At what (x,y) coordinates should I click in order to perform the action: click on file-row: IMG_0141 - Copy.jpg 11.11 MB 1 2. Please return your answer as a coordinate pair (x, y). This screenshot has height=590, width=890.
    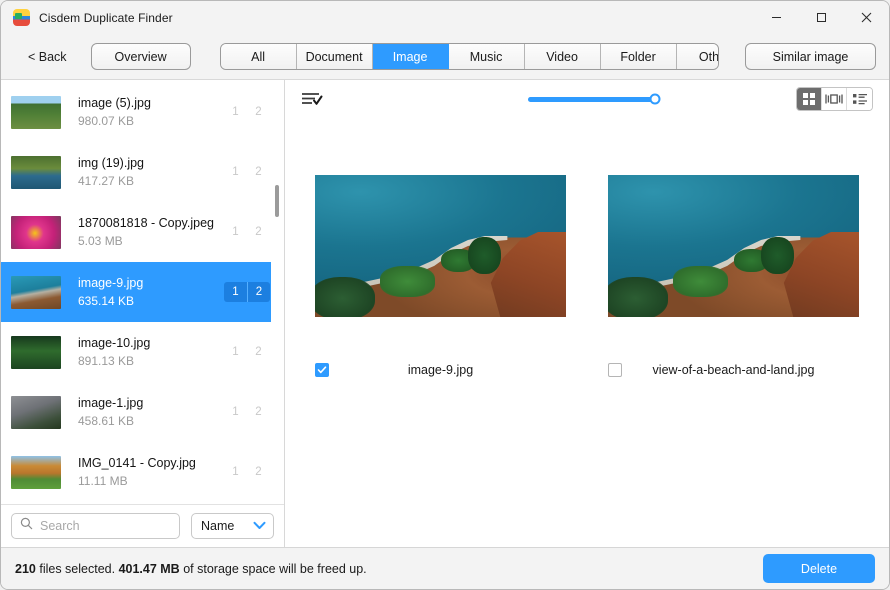
    Looking at the image, I should click on (142, 472).